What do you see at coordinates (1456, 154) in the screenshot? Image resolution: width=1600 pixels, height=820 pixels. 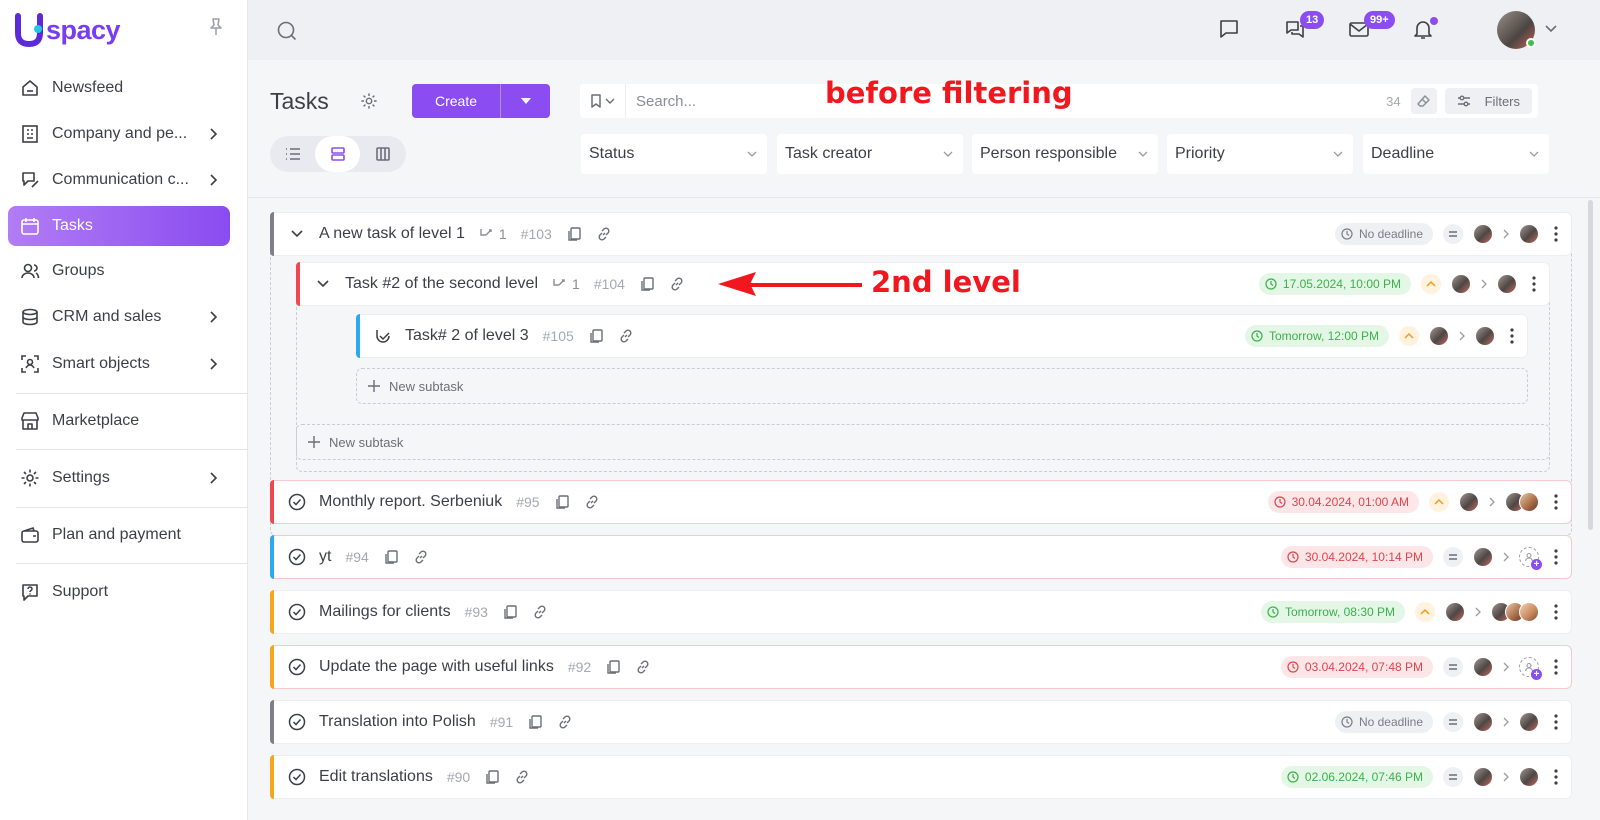 I see `deadline-filter: Deadline` at bounding box center [1456, 154].